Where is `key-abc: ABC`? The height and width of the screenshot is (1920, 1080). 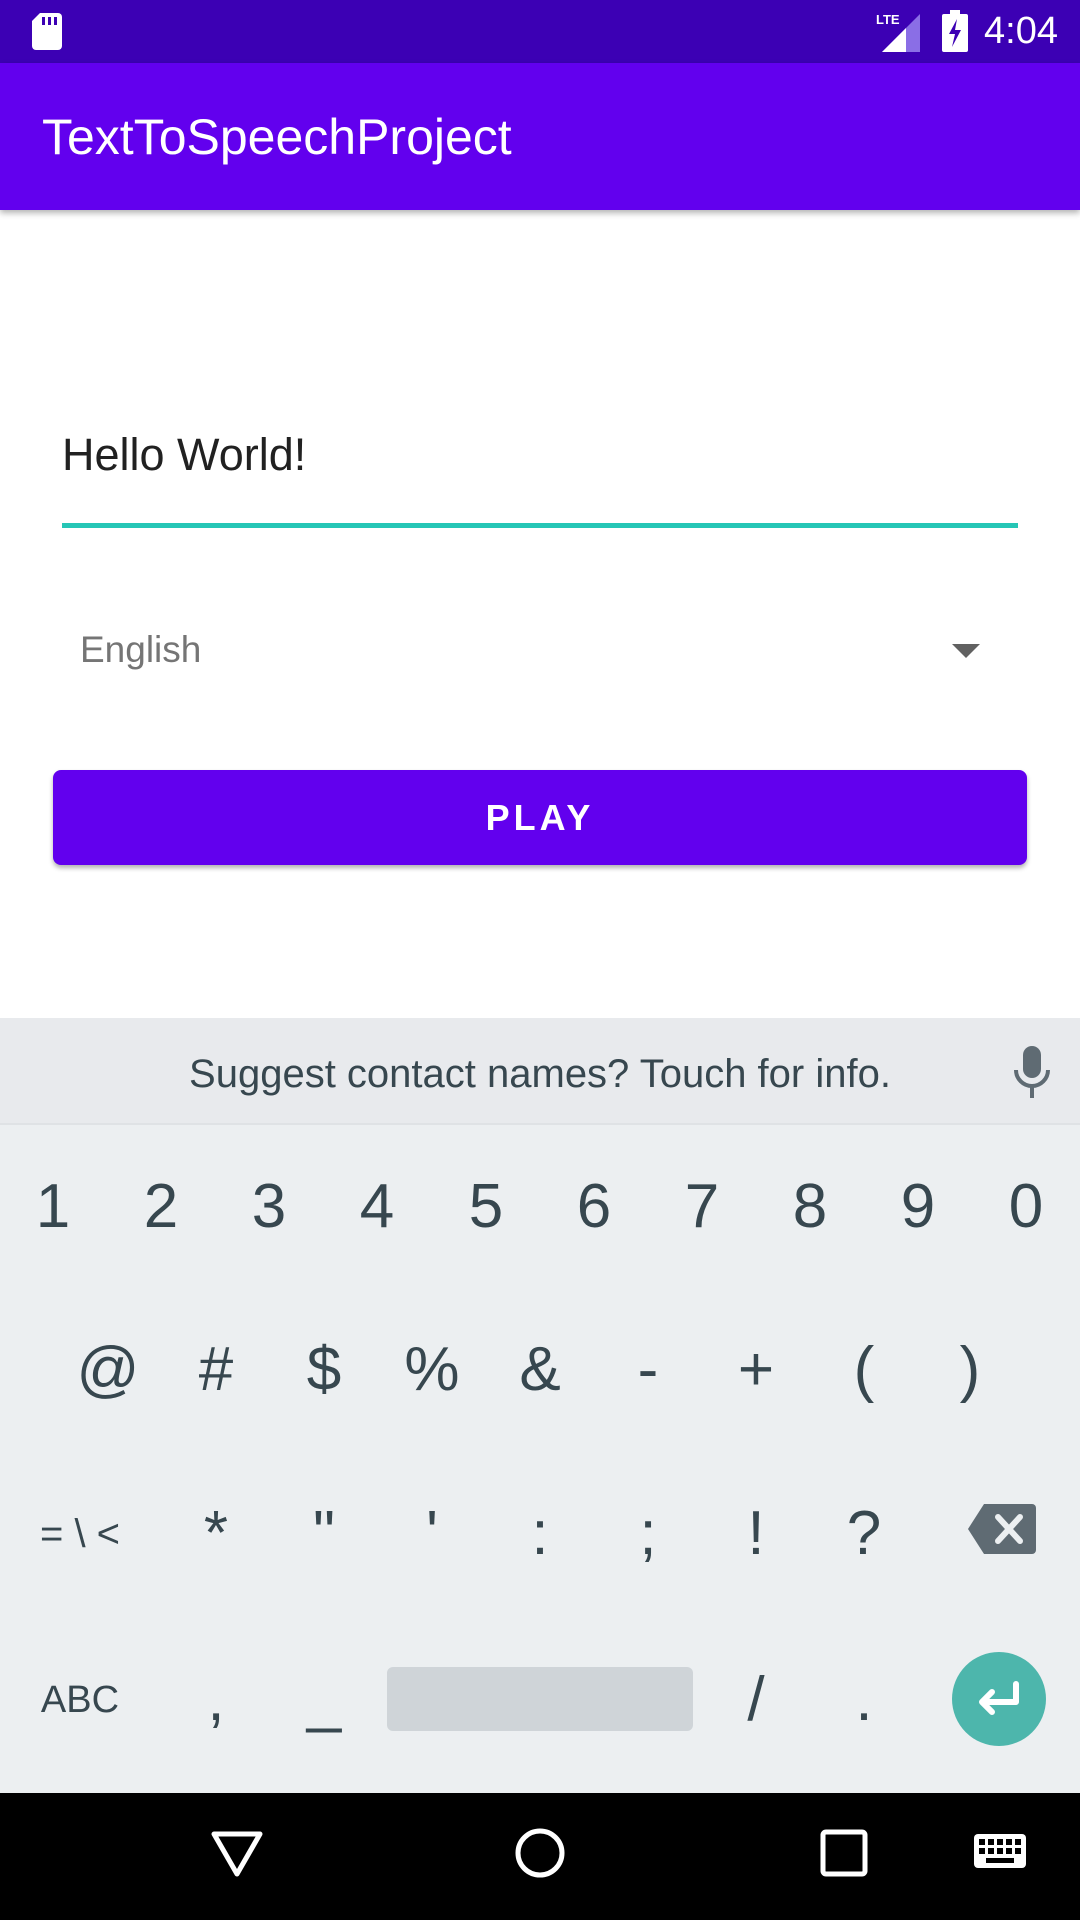
key-abc: ABC is located at coordinates (80, 1700).